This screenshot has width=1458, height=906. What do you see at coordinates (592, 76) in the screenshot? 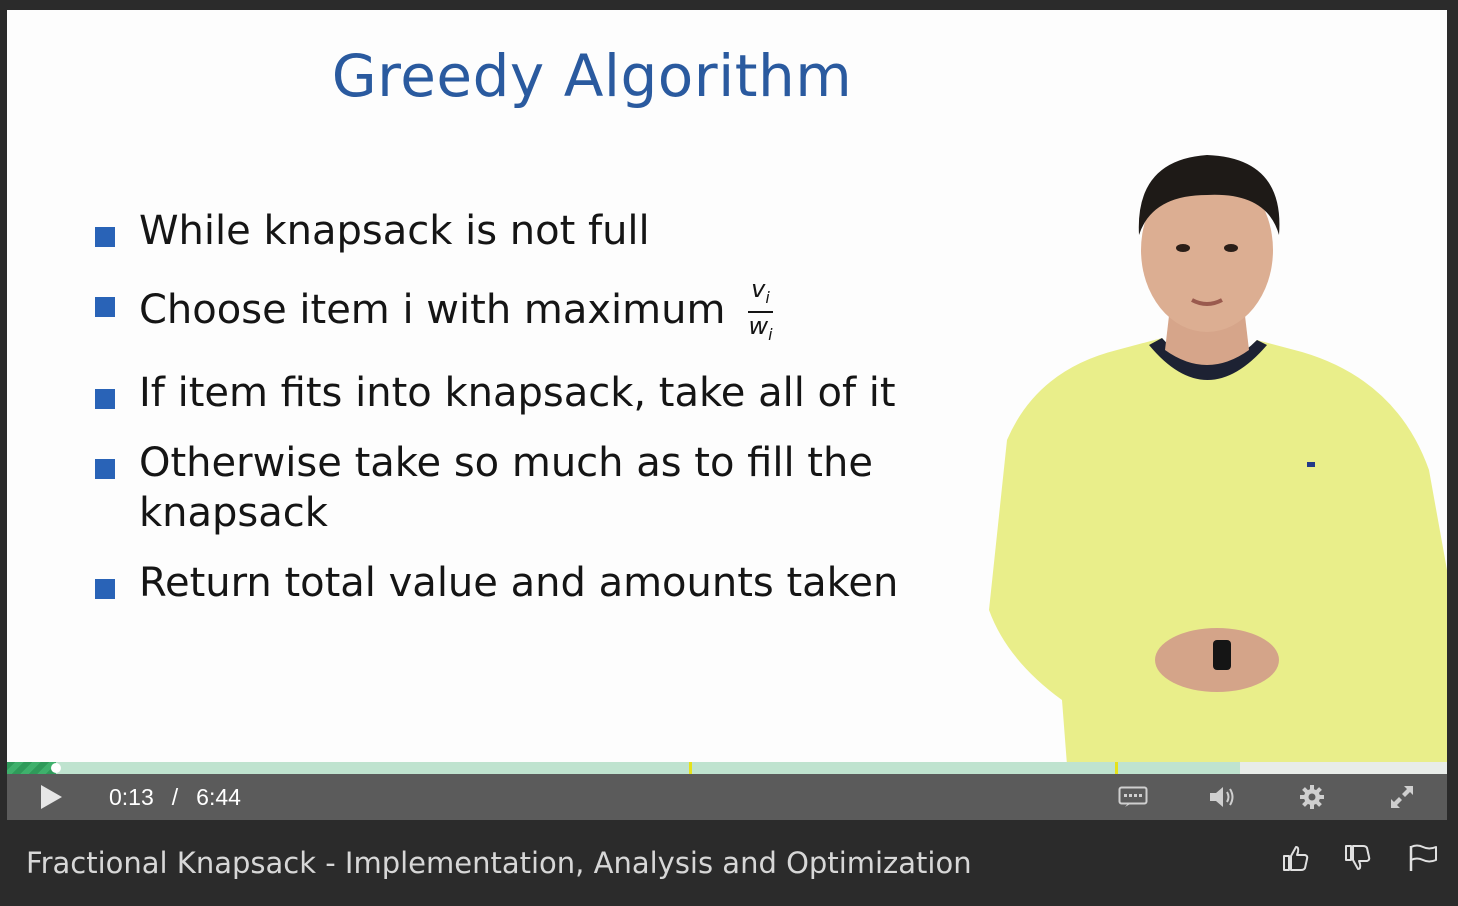
I see `slide-title: Greedy Algorithm` at bounding box center [592, 76].